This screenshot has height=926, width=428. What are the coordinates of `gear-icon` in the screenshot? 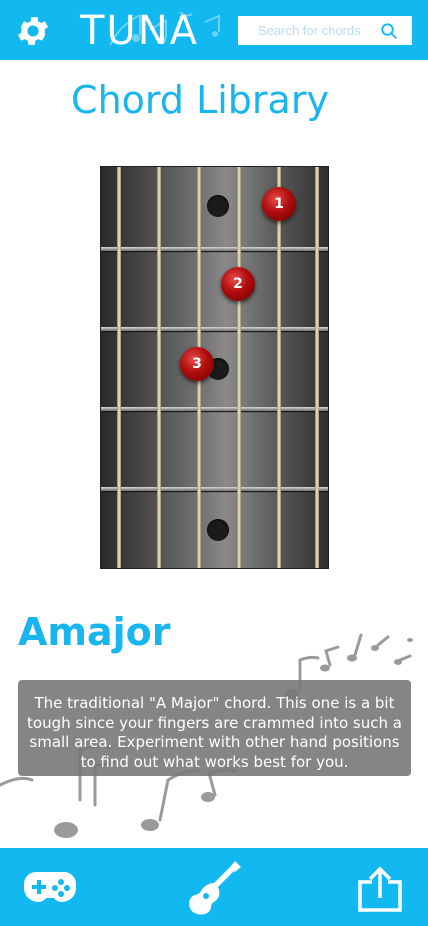 It's located at (33, 31).